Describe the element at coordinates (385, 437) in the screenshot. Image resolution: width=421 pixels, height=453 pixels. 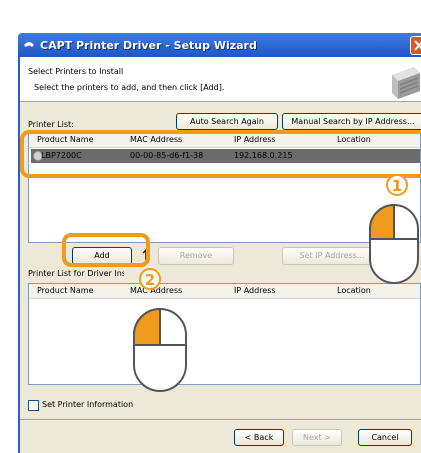
I see `cancel-button: Cancel` at that location.